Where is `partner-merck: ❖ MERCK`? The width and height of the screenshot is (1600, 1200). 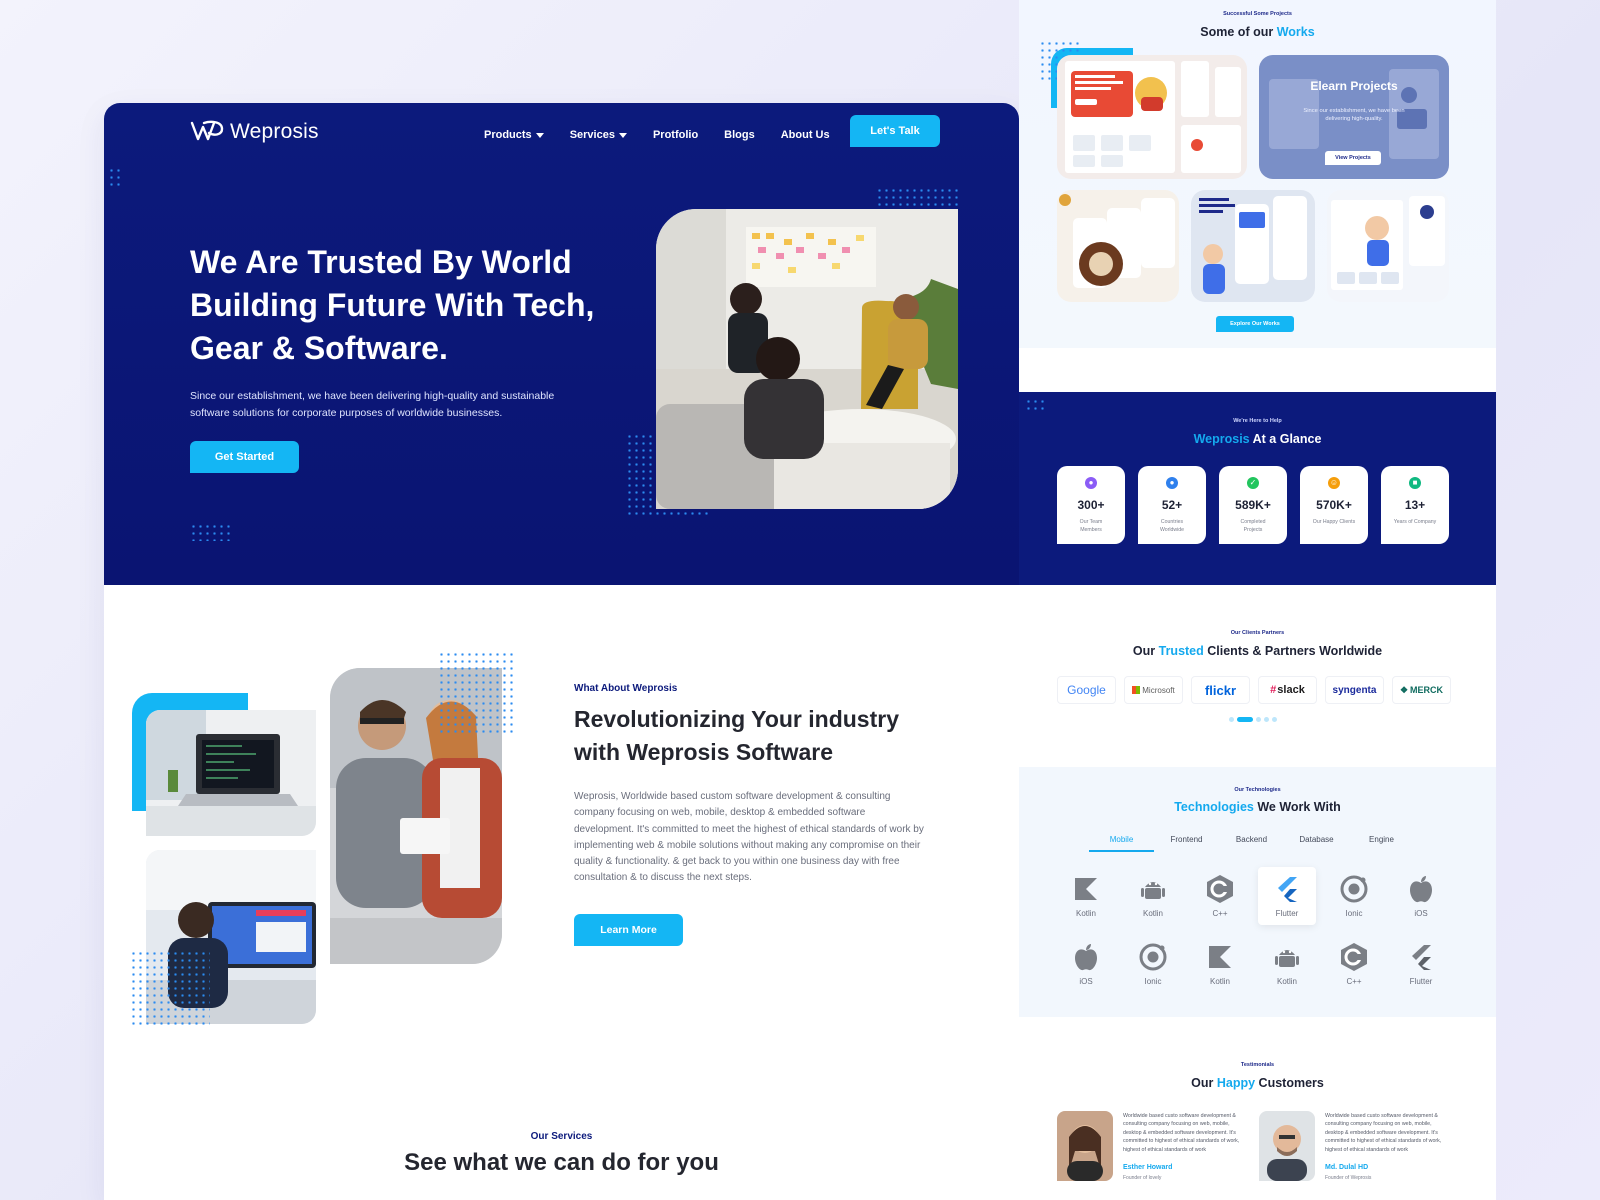 partner-merck: ❖ MERCK is located at coordinates (1421, 690).